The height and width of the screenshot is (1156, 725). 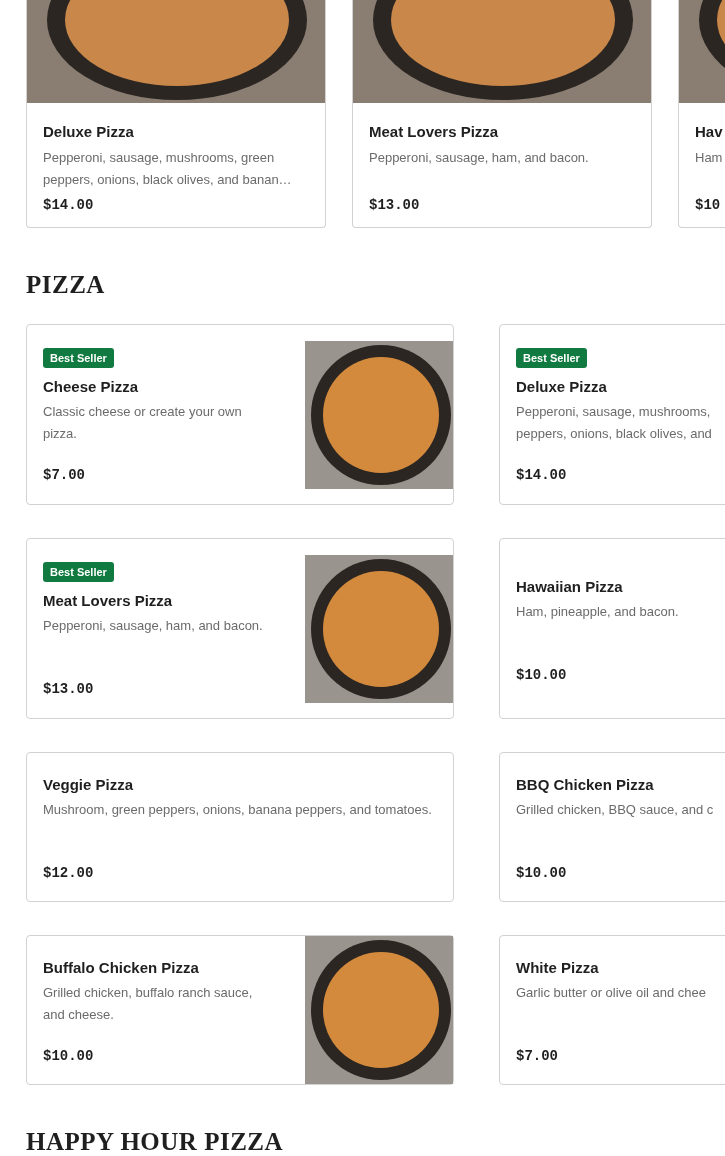 What do you see at coordinates (121, 968) in the screenshot?
I see `item-name: Buffalo Chicken Pizza` at bounding box center [121, 968].